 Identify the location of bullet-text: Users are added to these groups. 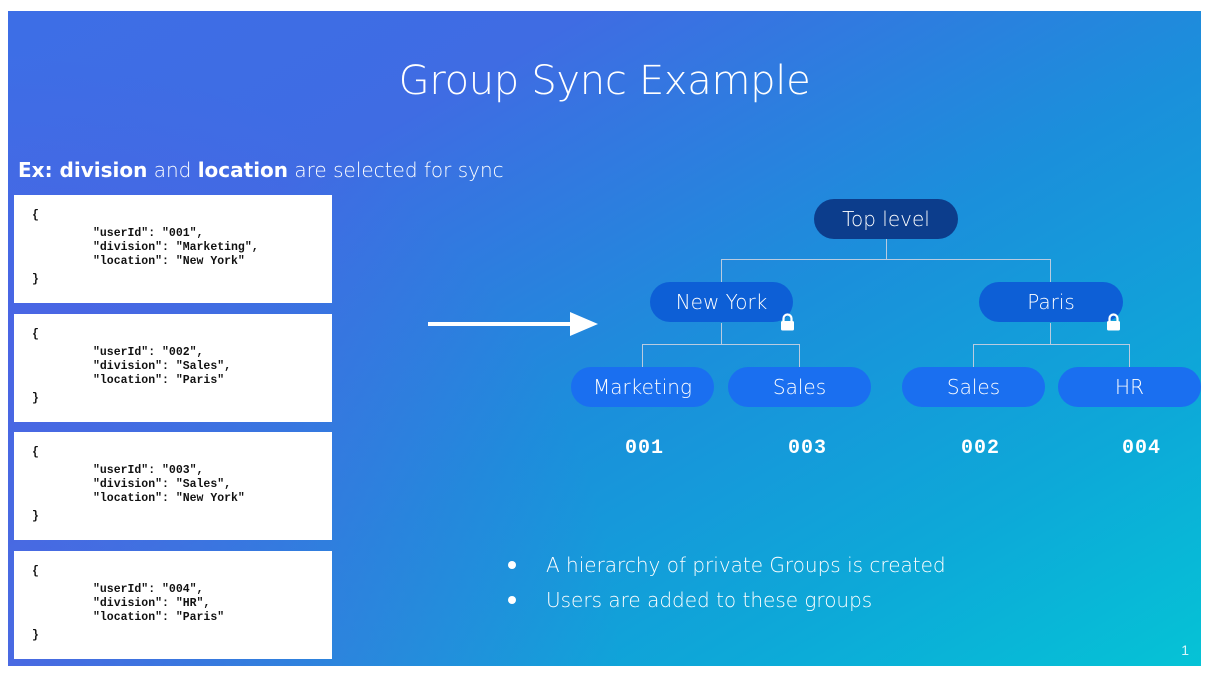
(709, 599).